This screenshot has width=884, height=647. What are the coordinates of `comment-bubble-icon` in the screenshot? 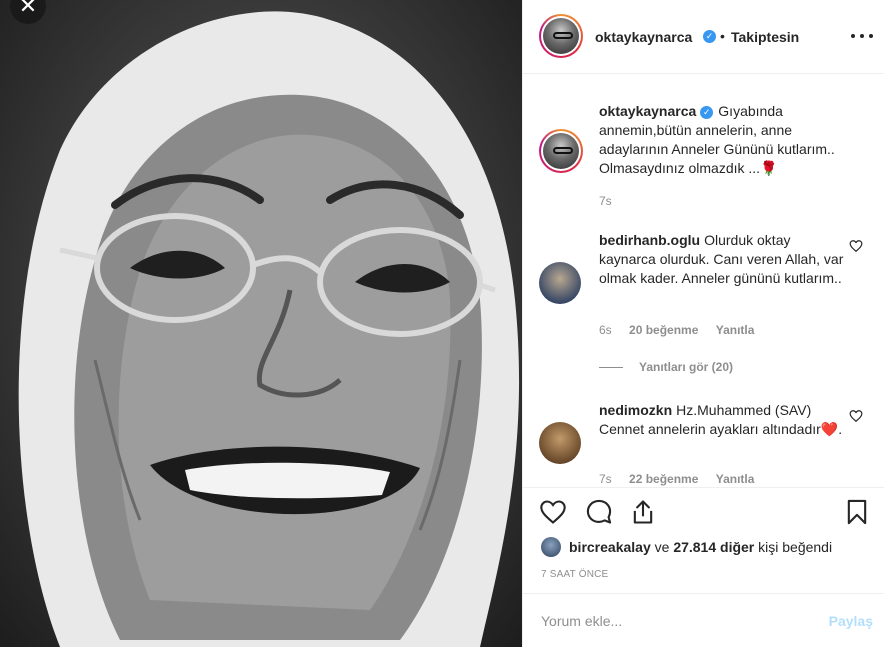 It's located at (599, 512).